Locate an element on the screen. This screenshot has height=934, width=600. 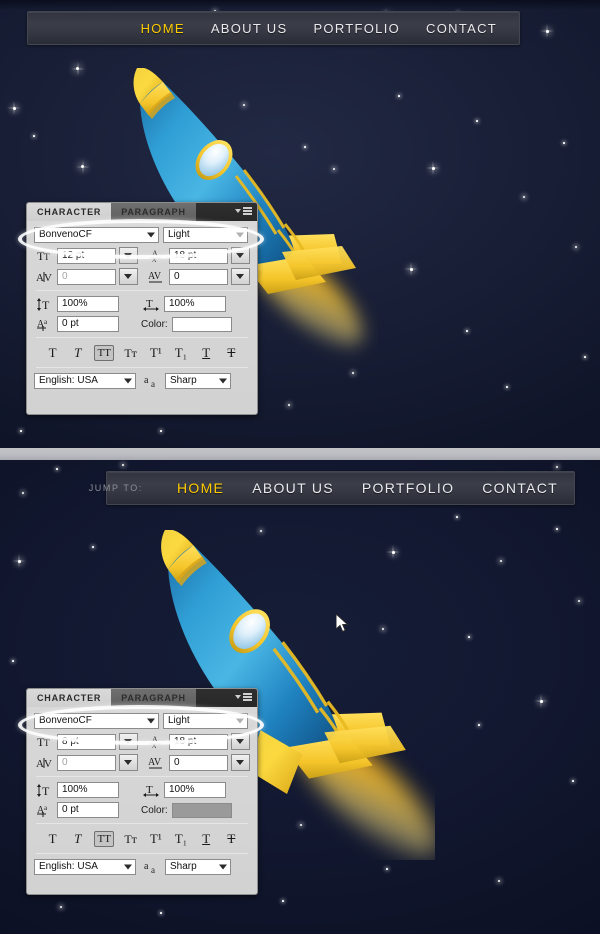
font-family-value-top: BonvenoCF is located at coordinates (96, 235).